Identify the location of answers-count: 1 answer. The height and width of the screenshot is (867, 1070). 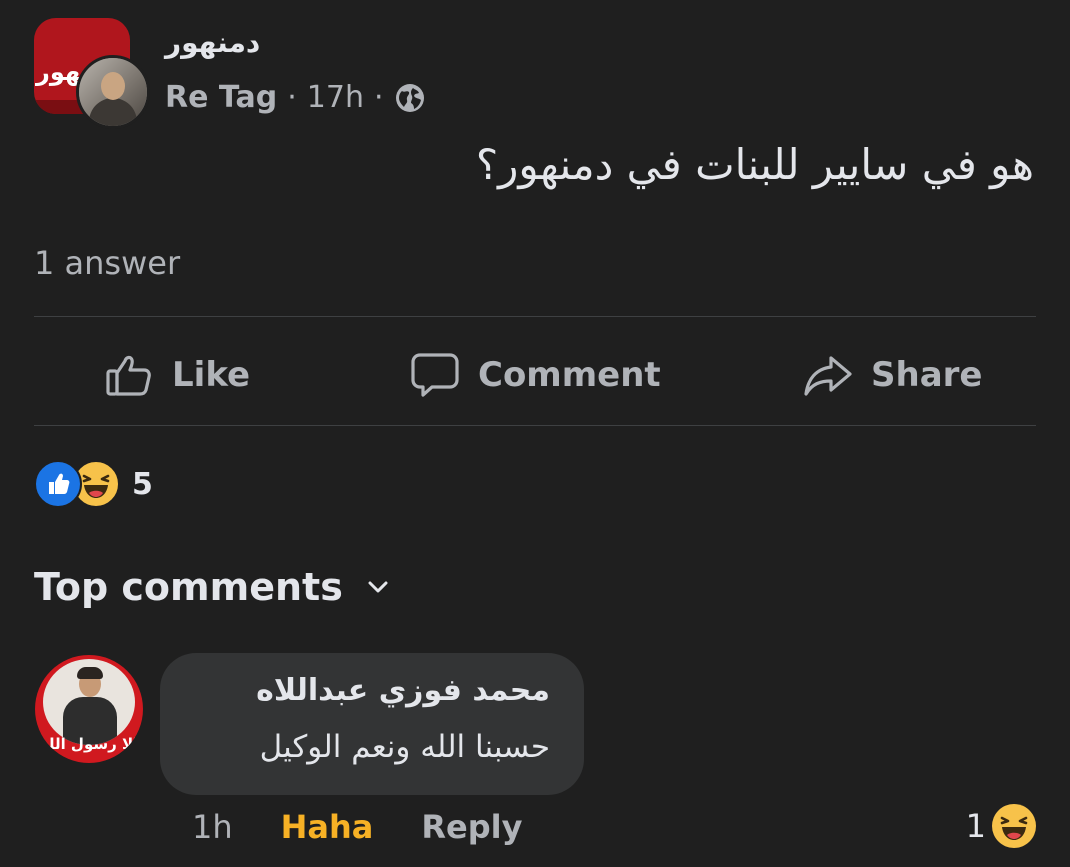
(107, 263).